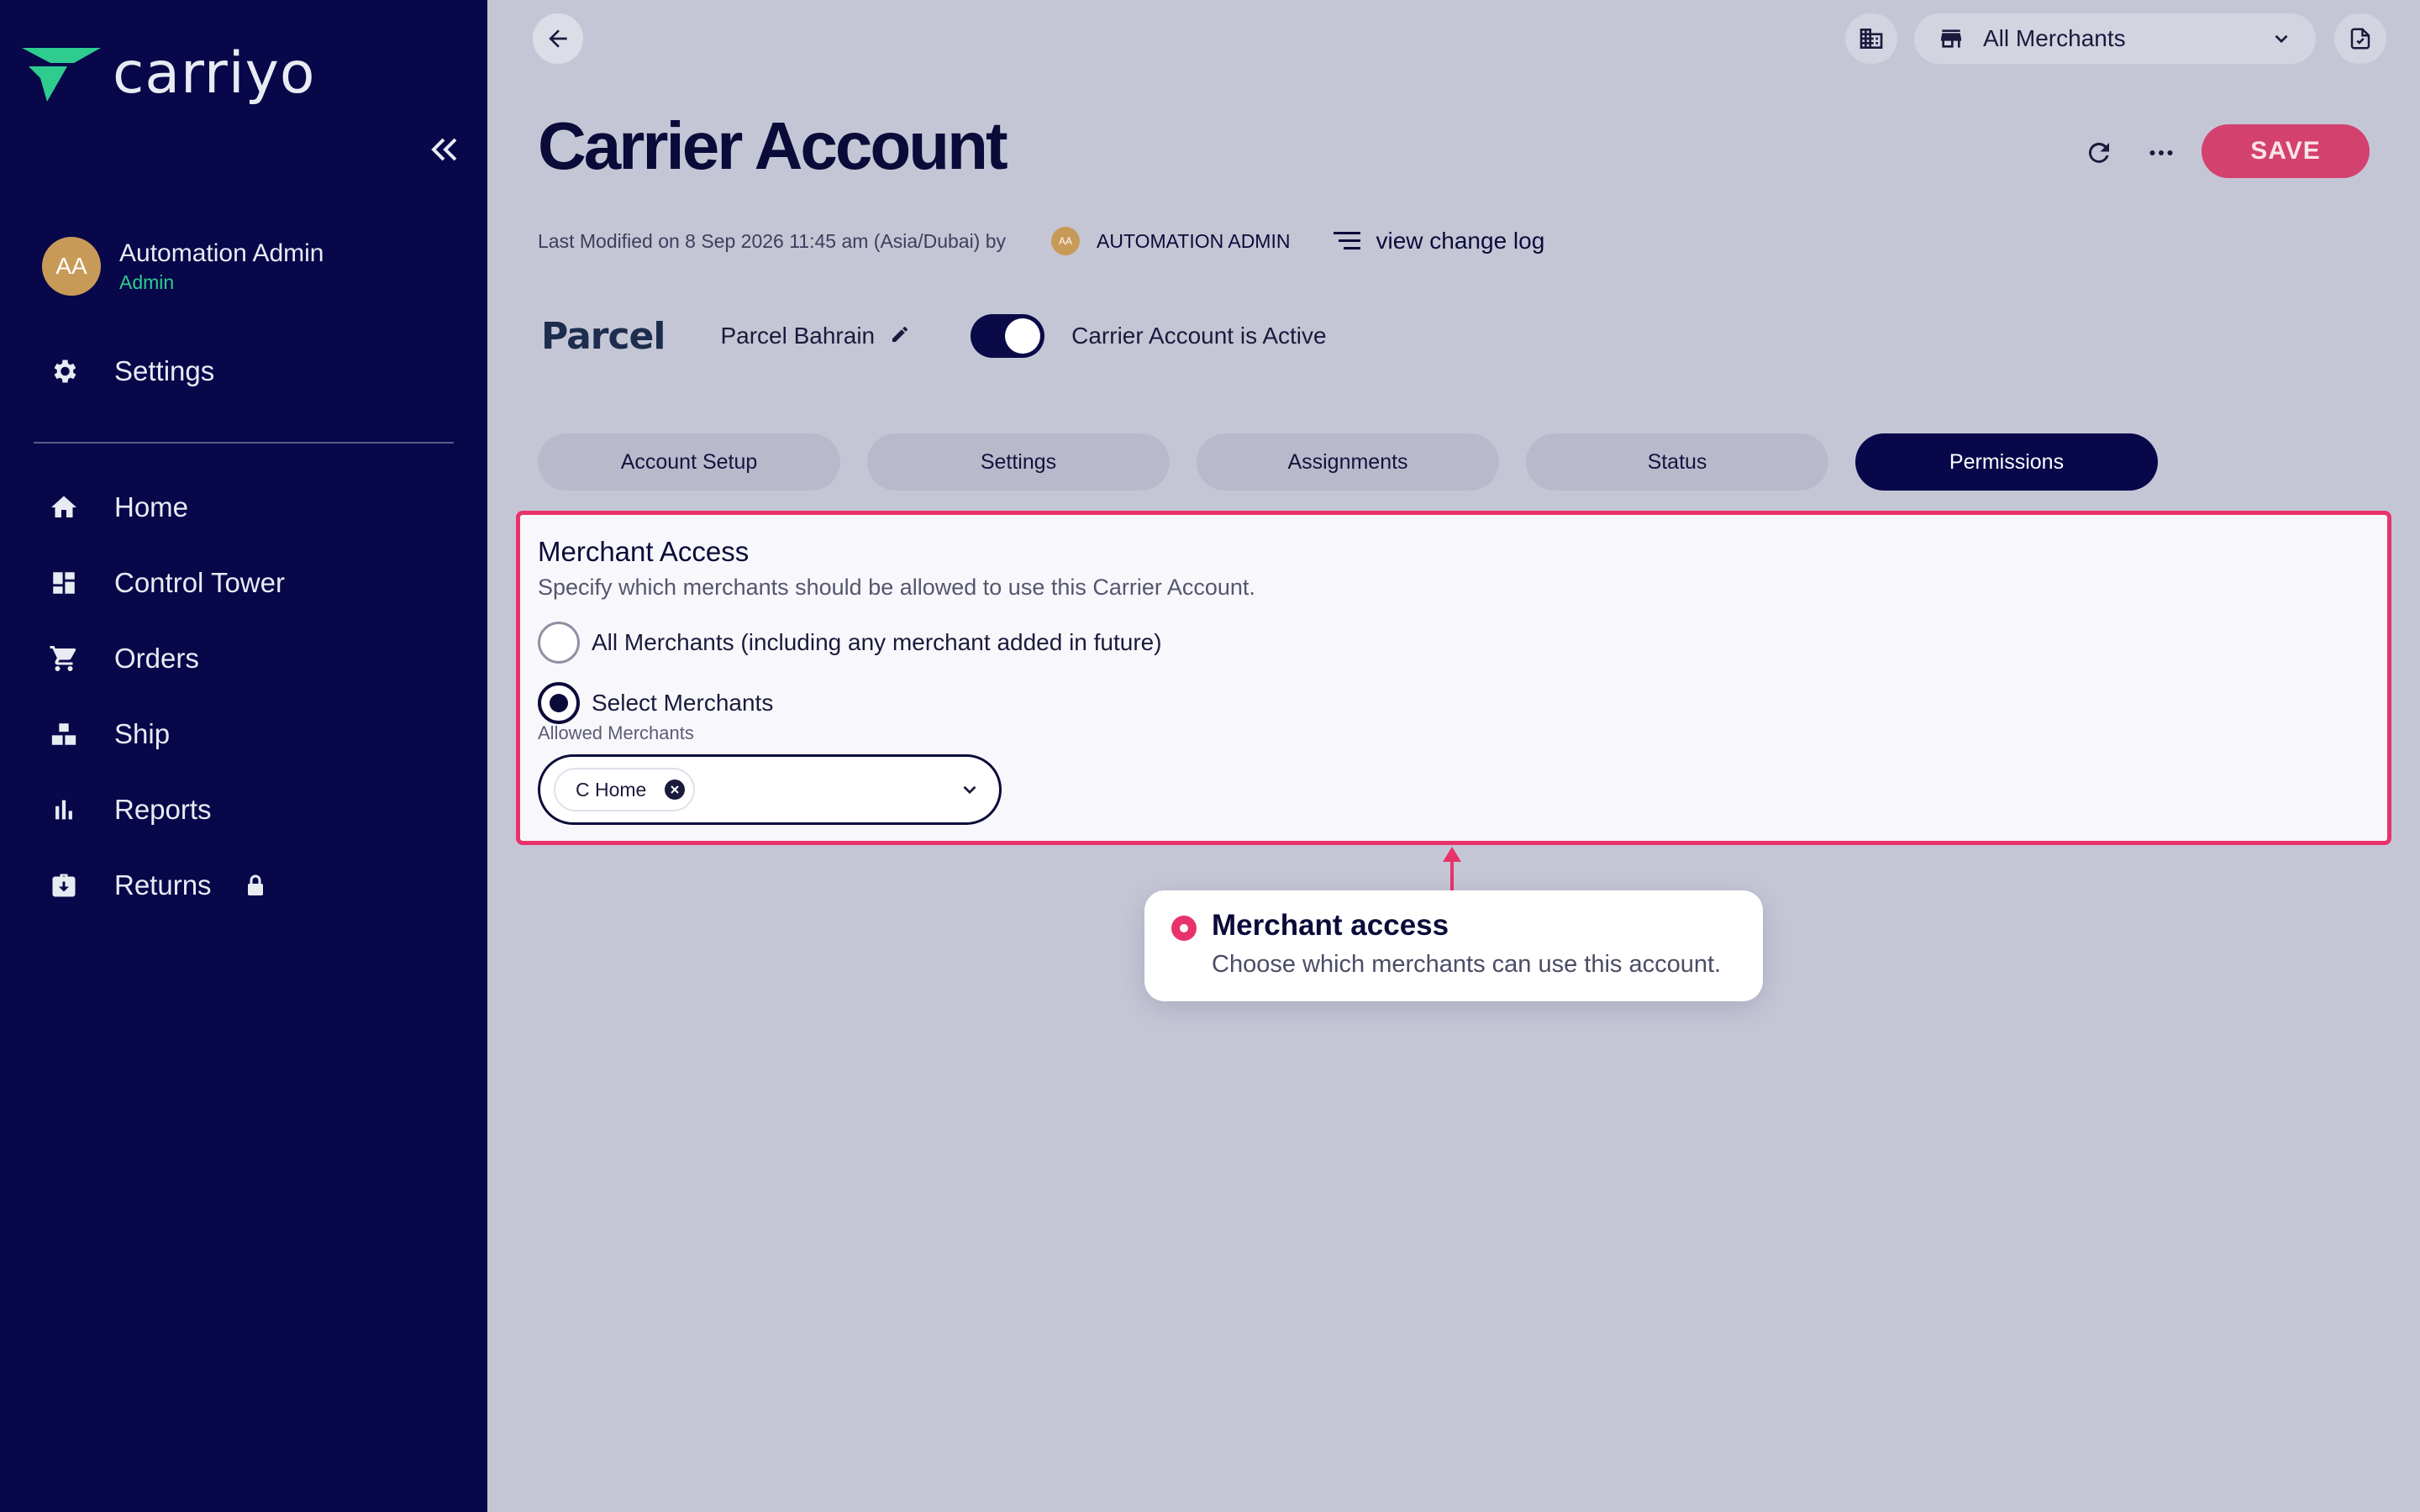 This screenshot has width=2420, height=1512. I want to click on building-icon, so click(1871, 39).